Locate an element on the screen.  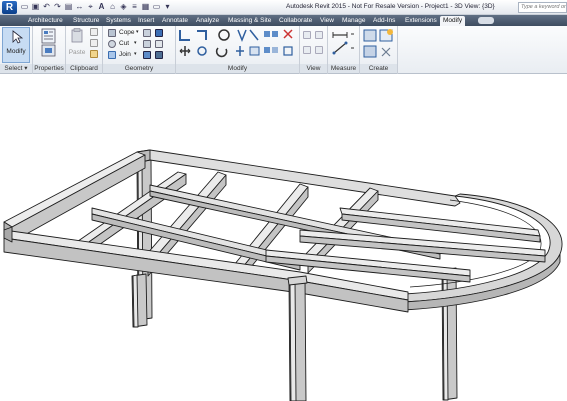
redo-icon: ↷ is located at coordinates (57, 7).